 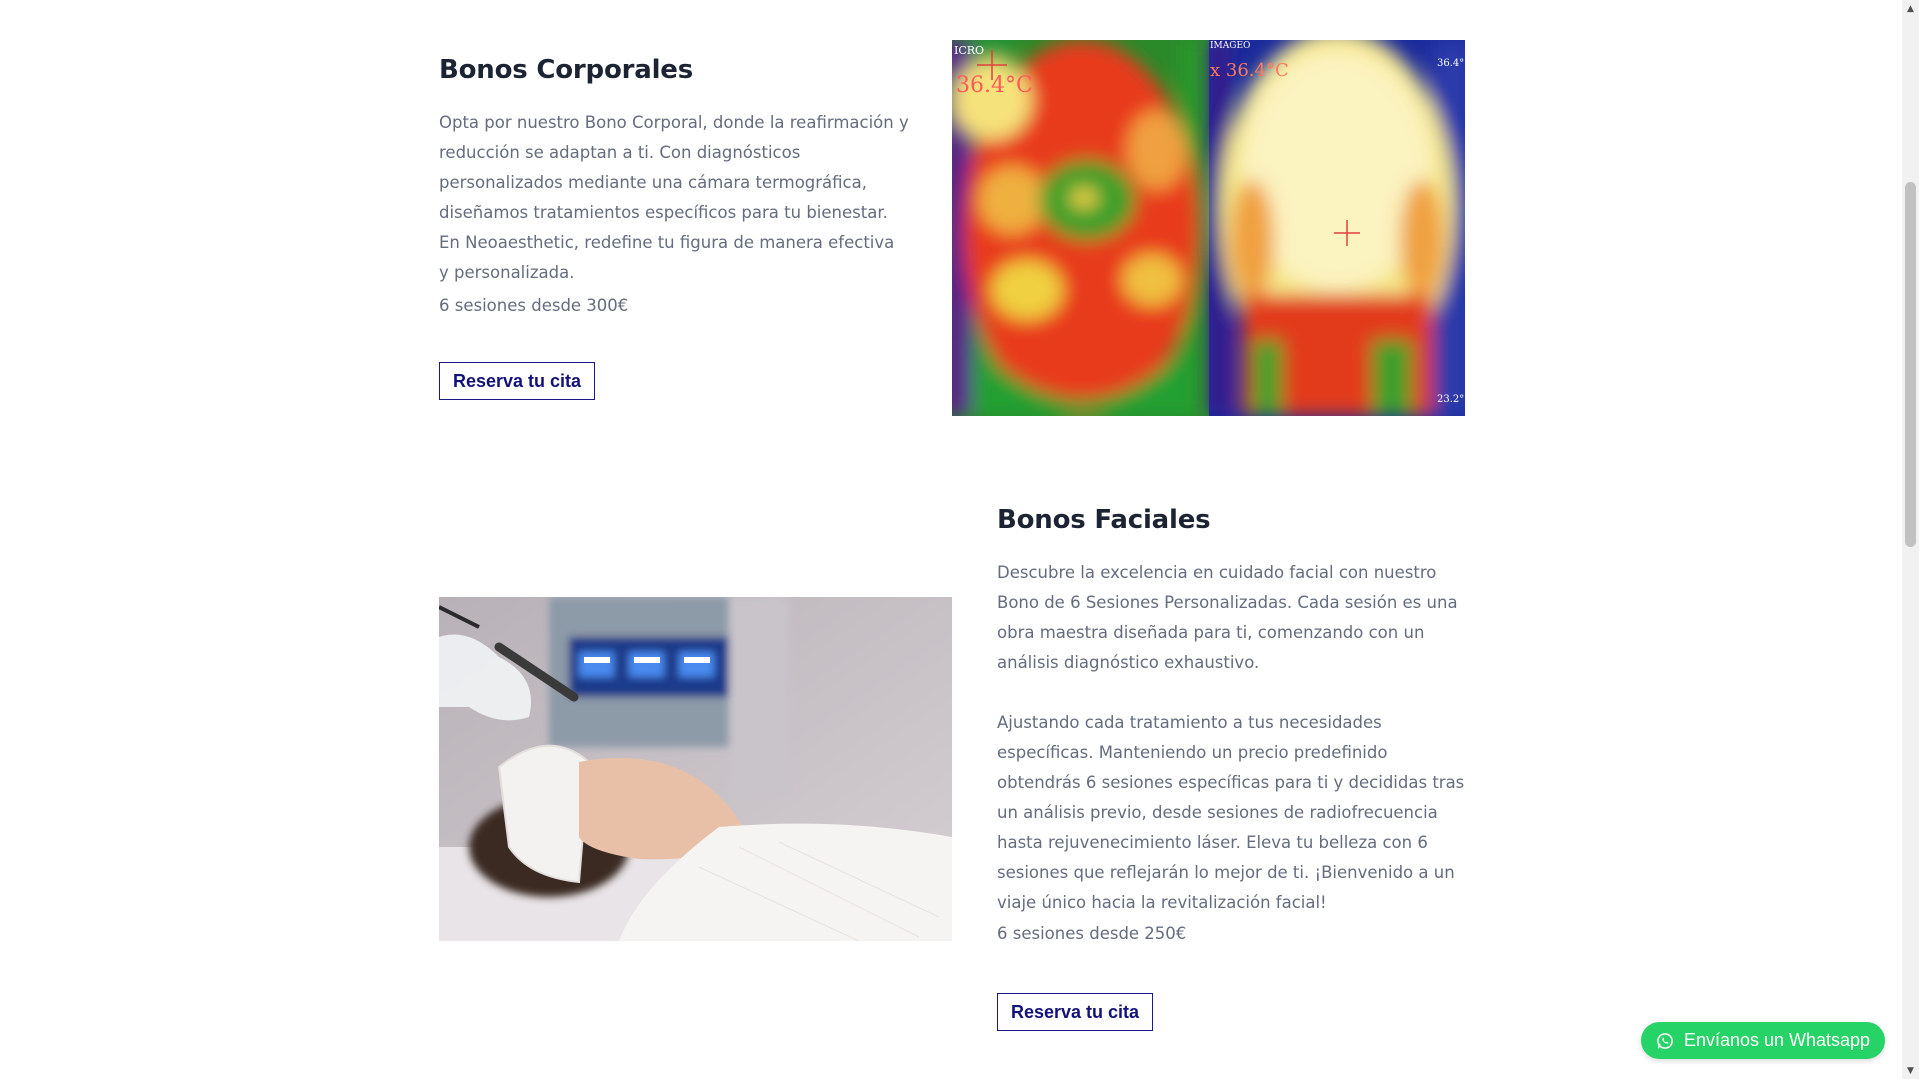 I want to click on whatsapp-button: Envíanos un Whatsapp, so click(x=1763, y=1040).